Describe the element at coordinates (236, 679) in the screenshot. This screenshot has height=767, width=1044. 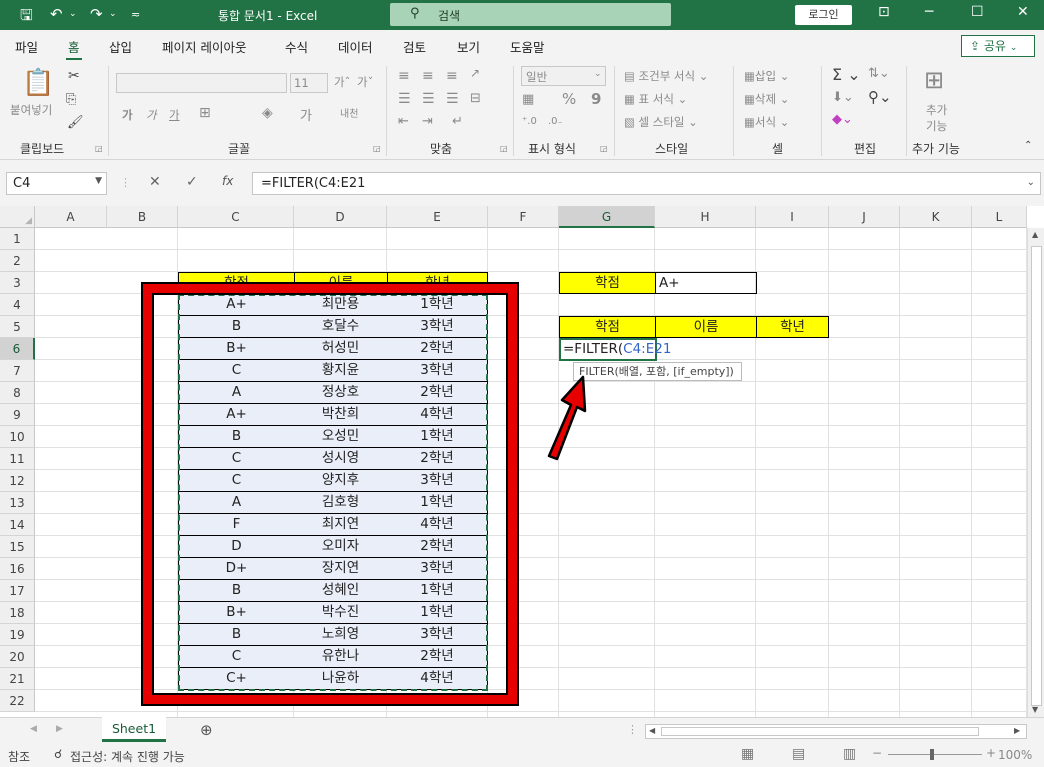
I see `table-cell-grade: C+` at that location.